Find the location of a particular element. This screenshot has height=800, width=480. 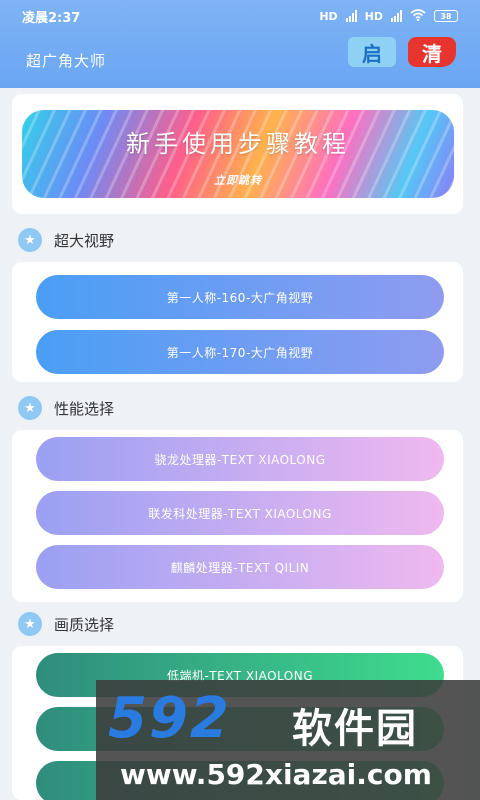

option-kirin: 麒麟处理器-TEXT QILIN is located at coordinates (240, 567).